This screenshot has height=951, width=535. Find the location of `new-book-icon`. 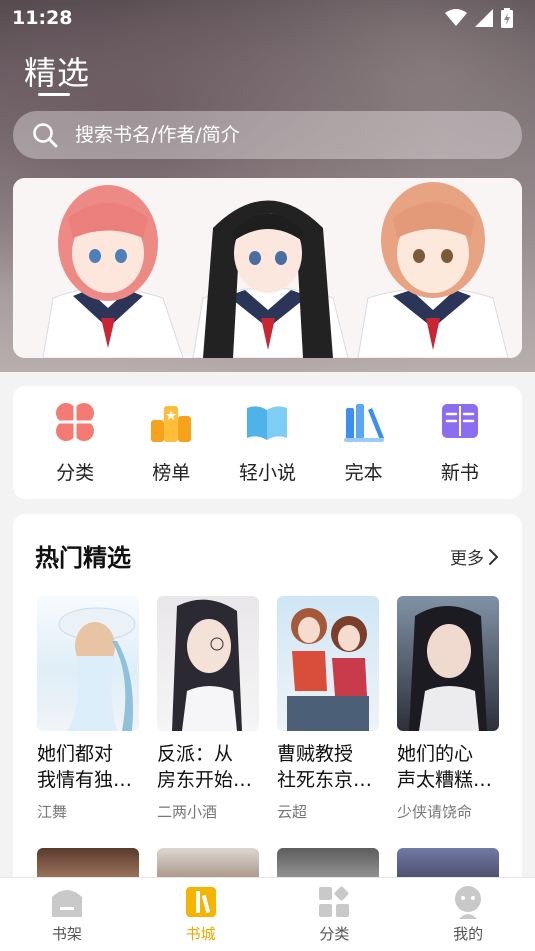

new-book-icon is located at coordinates (459, 421).